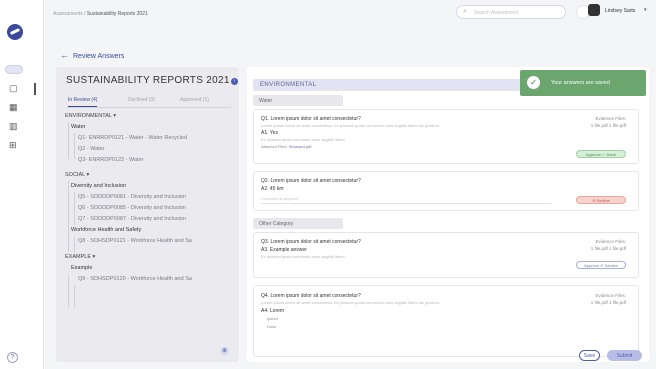 The image size is (656, 369). I want to click on scroll-icon: ⊕, so click(224, 351).